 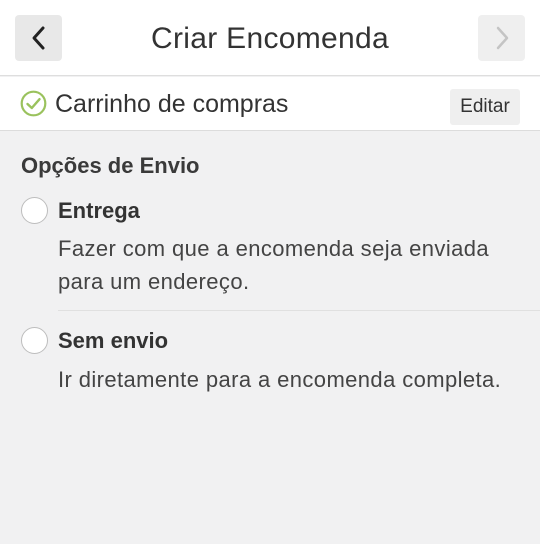 What do you see at coordinates (172, 104) in the screenshot?
I see `cart-label: Carrinho de compras` at bounding box center [172, 104].